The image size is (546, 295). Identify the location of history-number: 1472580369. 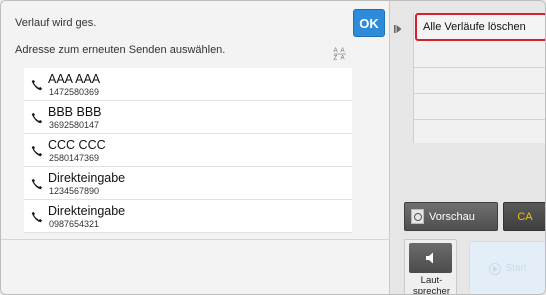
(74, 92).